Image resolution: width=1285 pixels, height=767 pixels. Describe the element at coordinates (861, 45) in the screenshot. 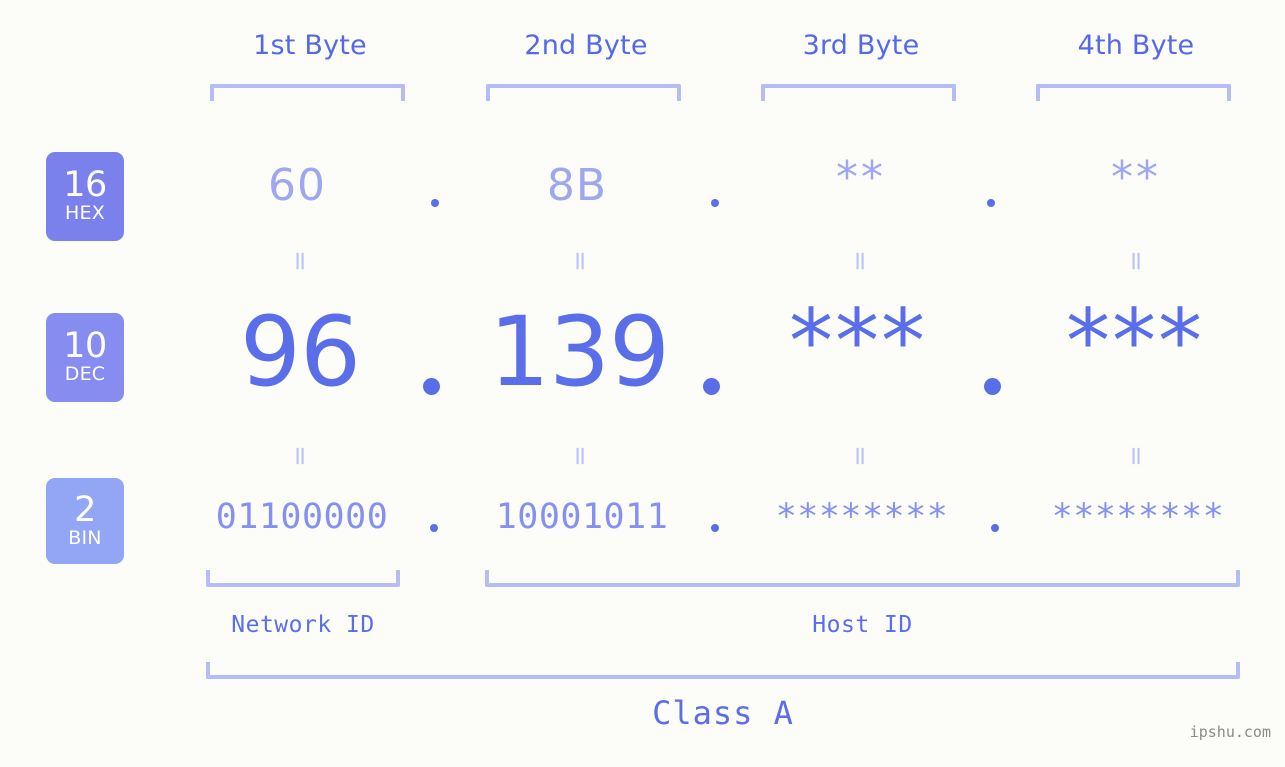

I see `byte-header-3: 3rd Byte` at that location.